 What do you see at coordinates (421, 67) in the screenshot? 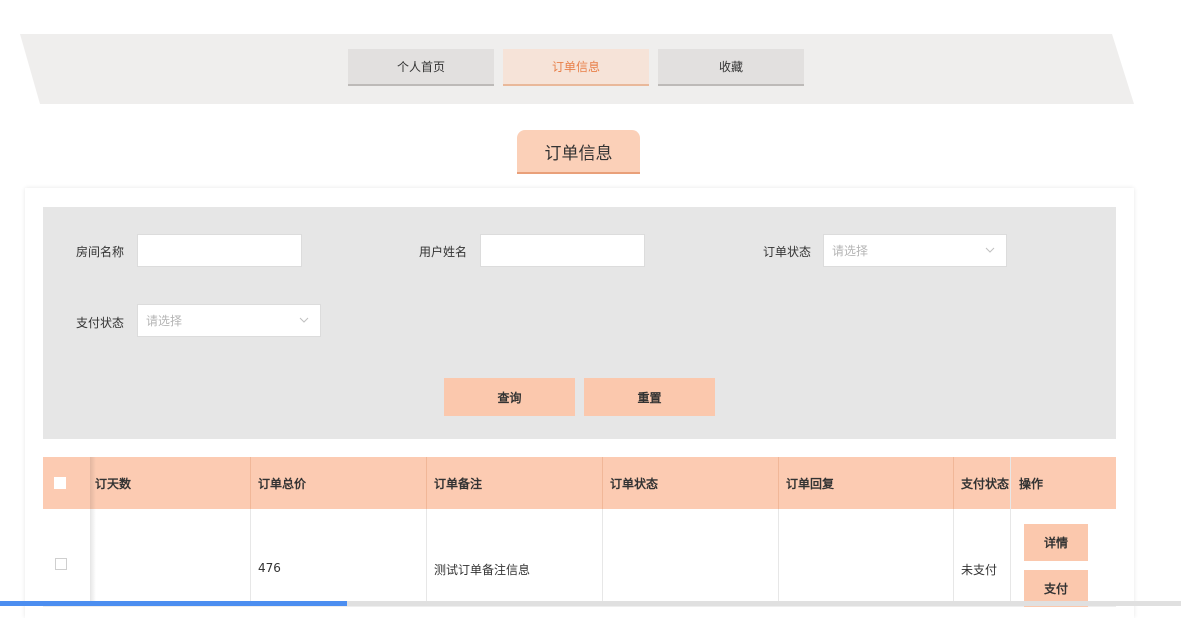
I see `nav-home-button: 个人首页` at bounding box center [421, 67].